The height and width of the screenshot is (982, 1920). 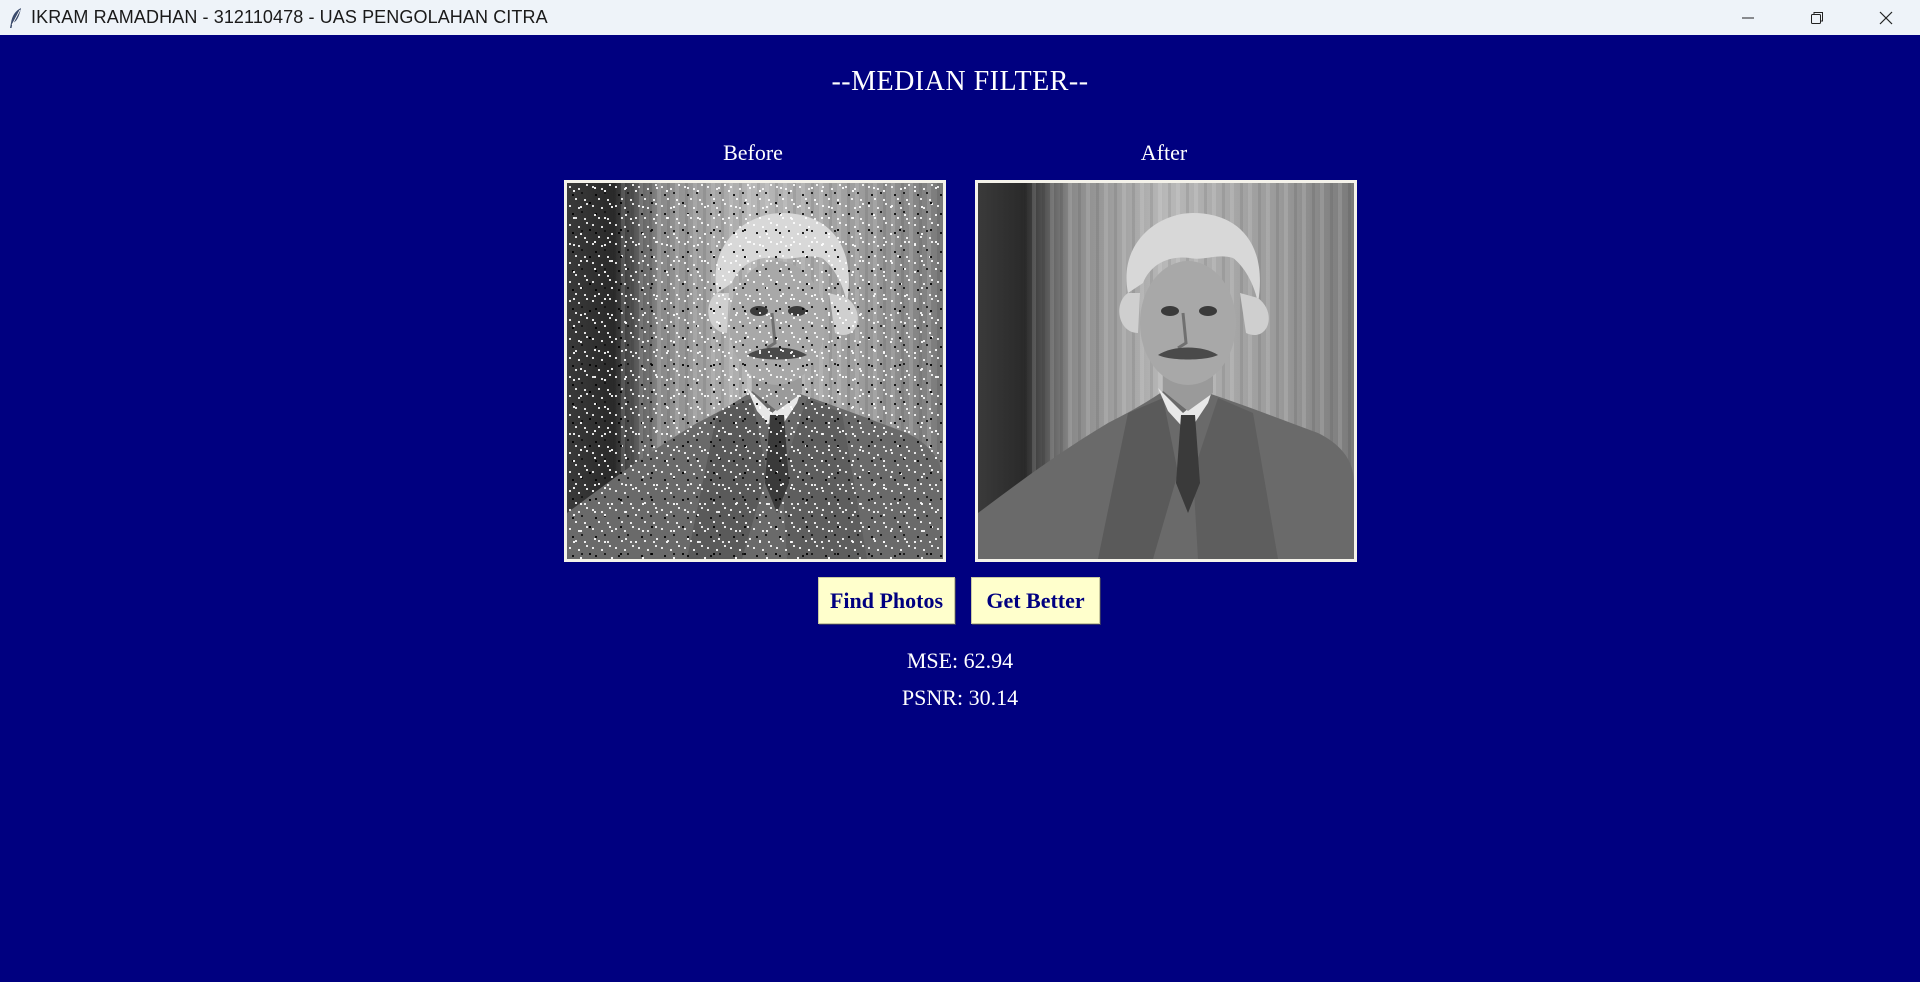 I want to click on minimize-icon, so click(x=1747, y=17).